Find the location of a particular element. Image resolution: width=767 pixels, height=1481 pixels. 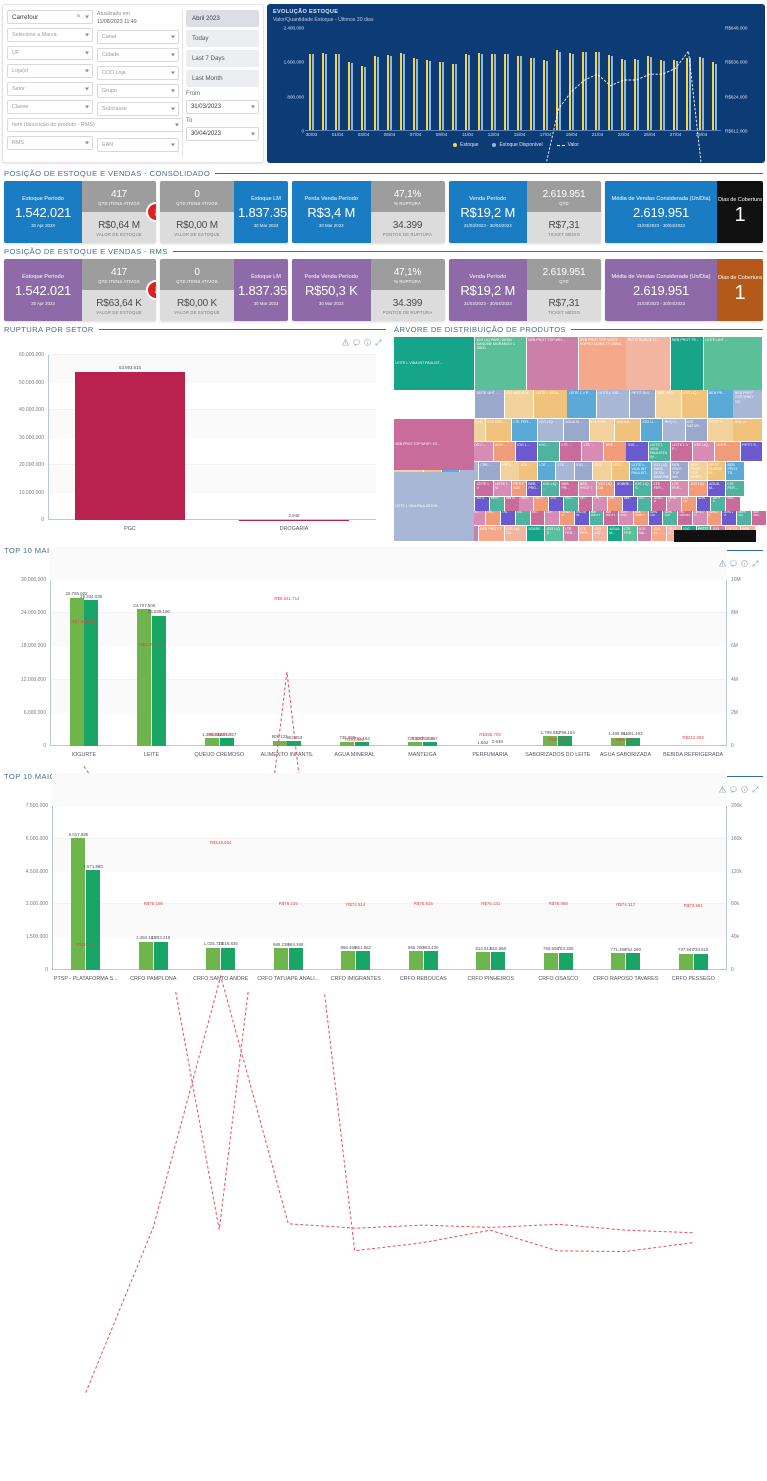

subclasse-select: Subclasse is located at coordinates (138, 109).